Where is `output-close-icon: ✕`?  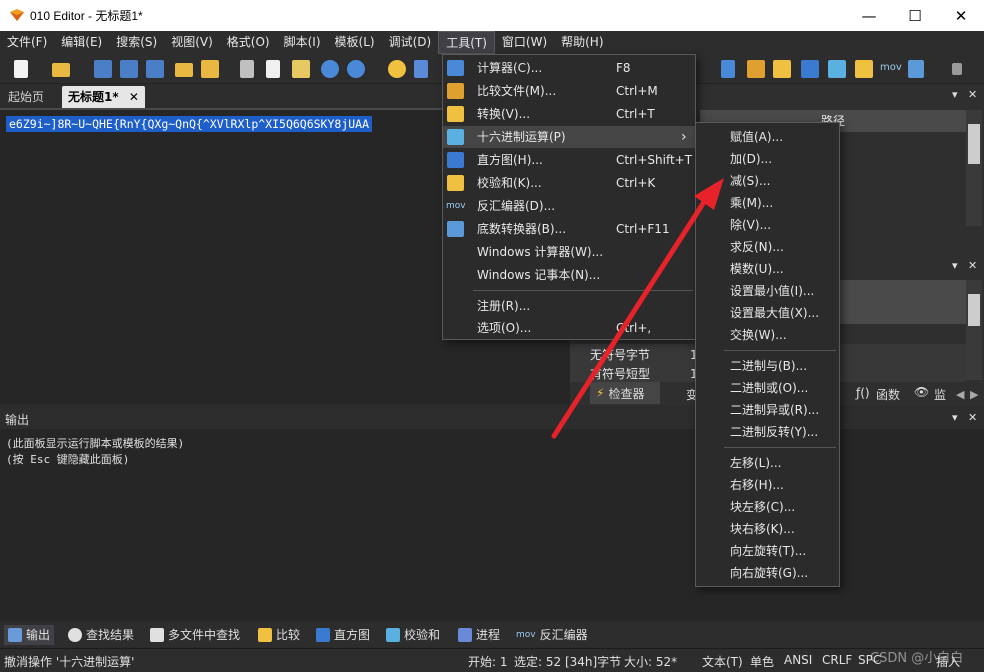 output-close-icon: ✕ is located at coordinates (972, 417).